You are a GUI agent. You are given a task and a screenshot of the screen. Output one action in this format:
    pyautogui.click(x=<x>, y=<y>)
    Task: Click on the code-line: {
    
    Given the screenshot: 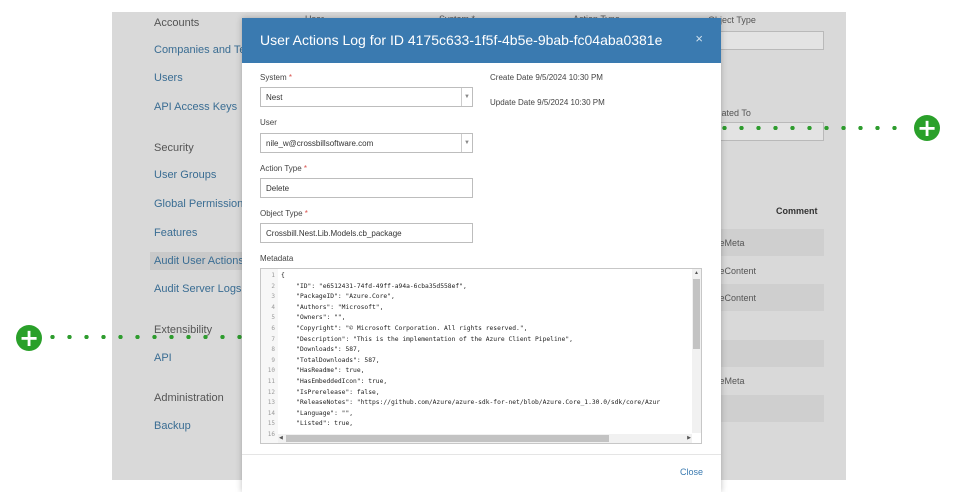 What is the action you would take?
    pyautogui.click(x=283, y=275)
    